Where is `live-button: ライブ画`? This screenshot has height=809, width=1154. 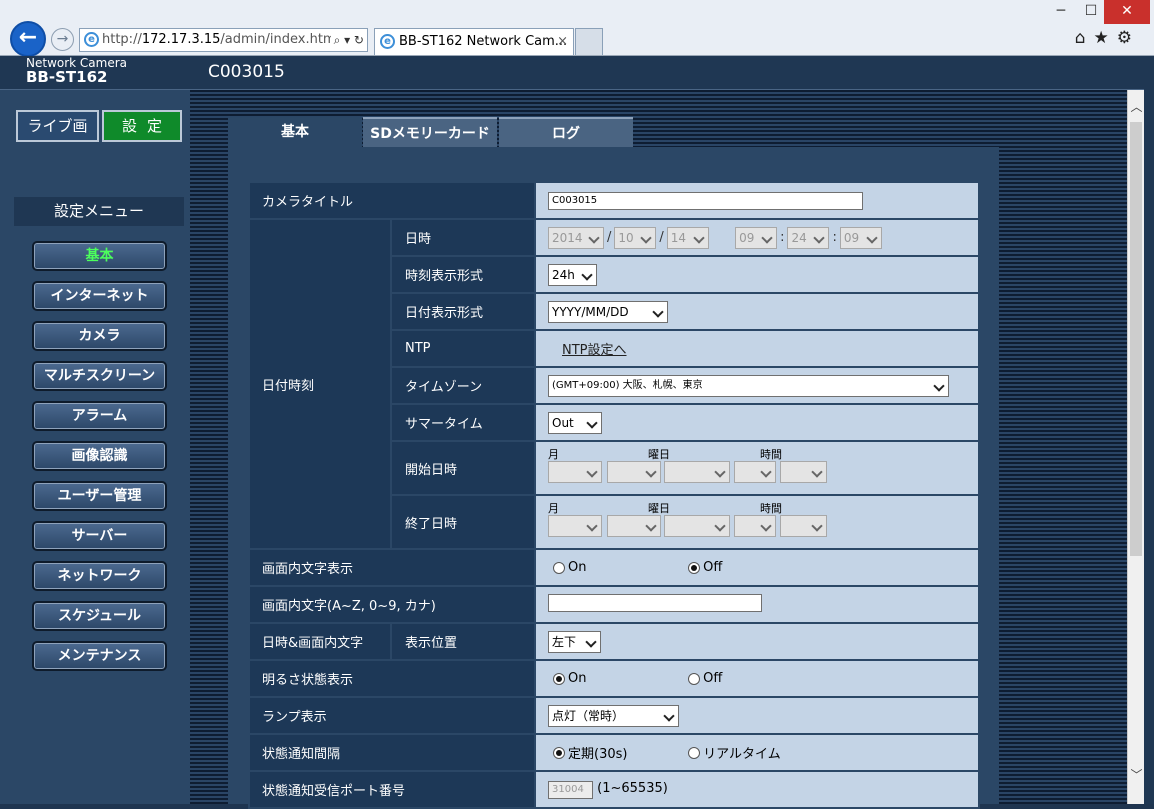 live-button: ライブ画 is located at coordinates (57, 126).